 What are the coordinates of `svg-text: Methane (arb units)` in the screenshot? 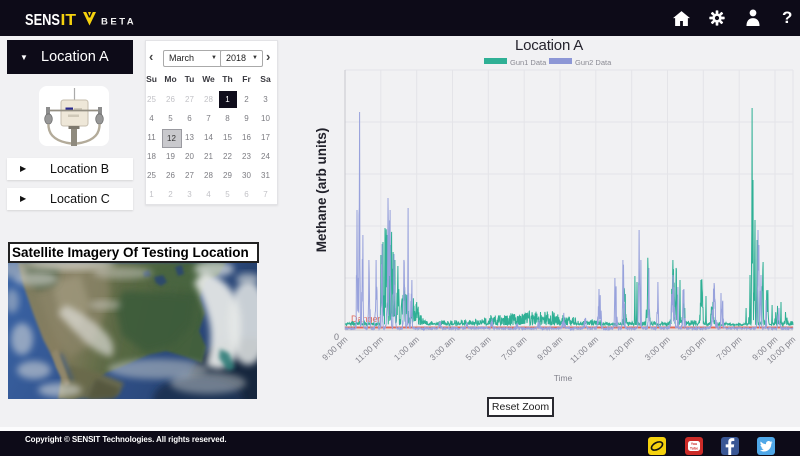 It's located at (321, 190).